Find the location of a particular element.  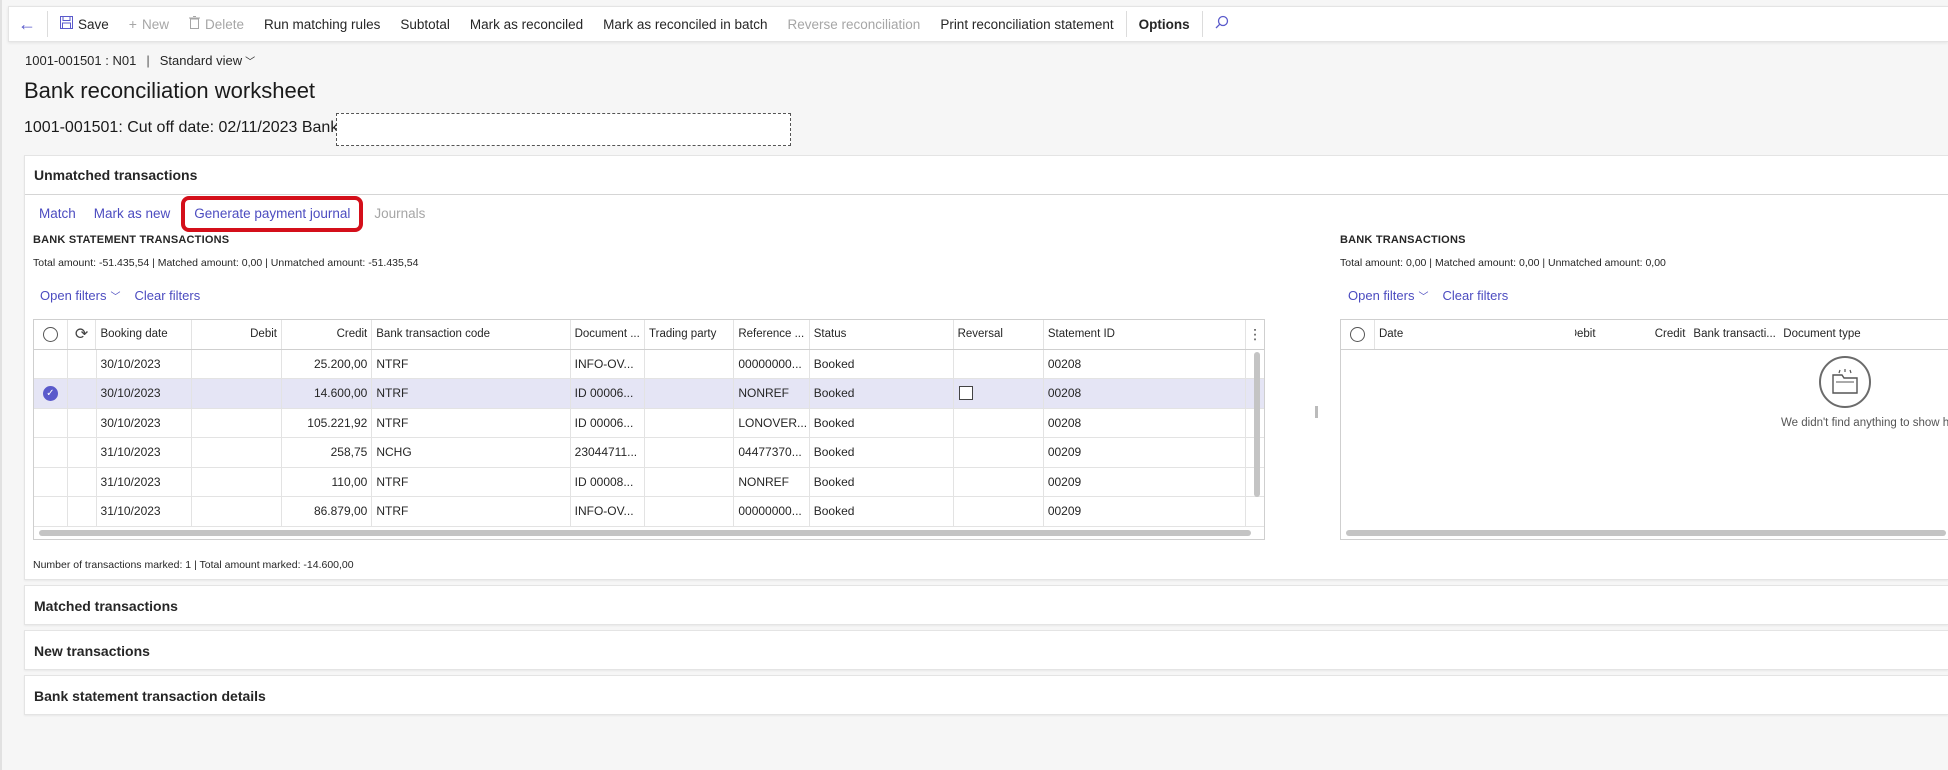

bank-field is located at coordinates (563, 129).